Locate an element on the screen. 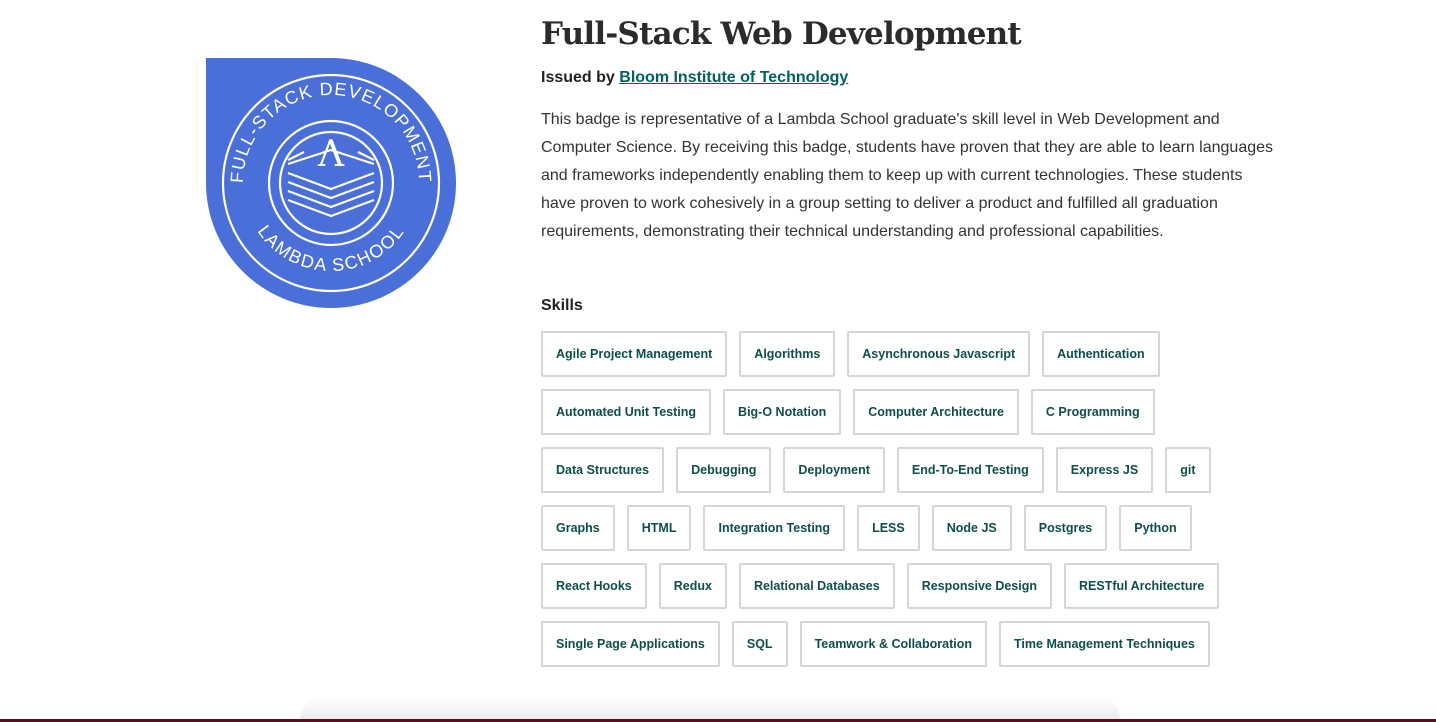 The width and height of the screenshot is (1436, 722). skill-tag: Express JS is located at coordinates (1104, 470).